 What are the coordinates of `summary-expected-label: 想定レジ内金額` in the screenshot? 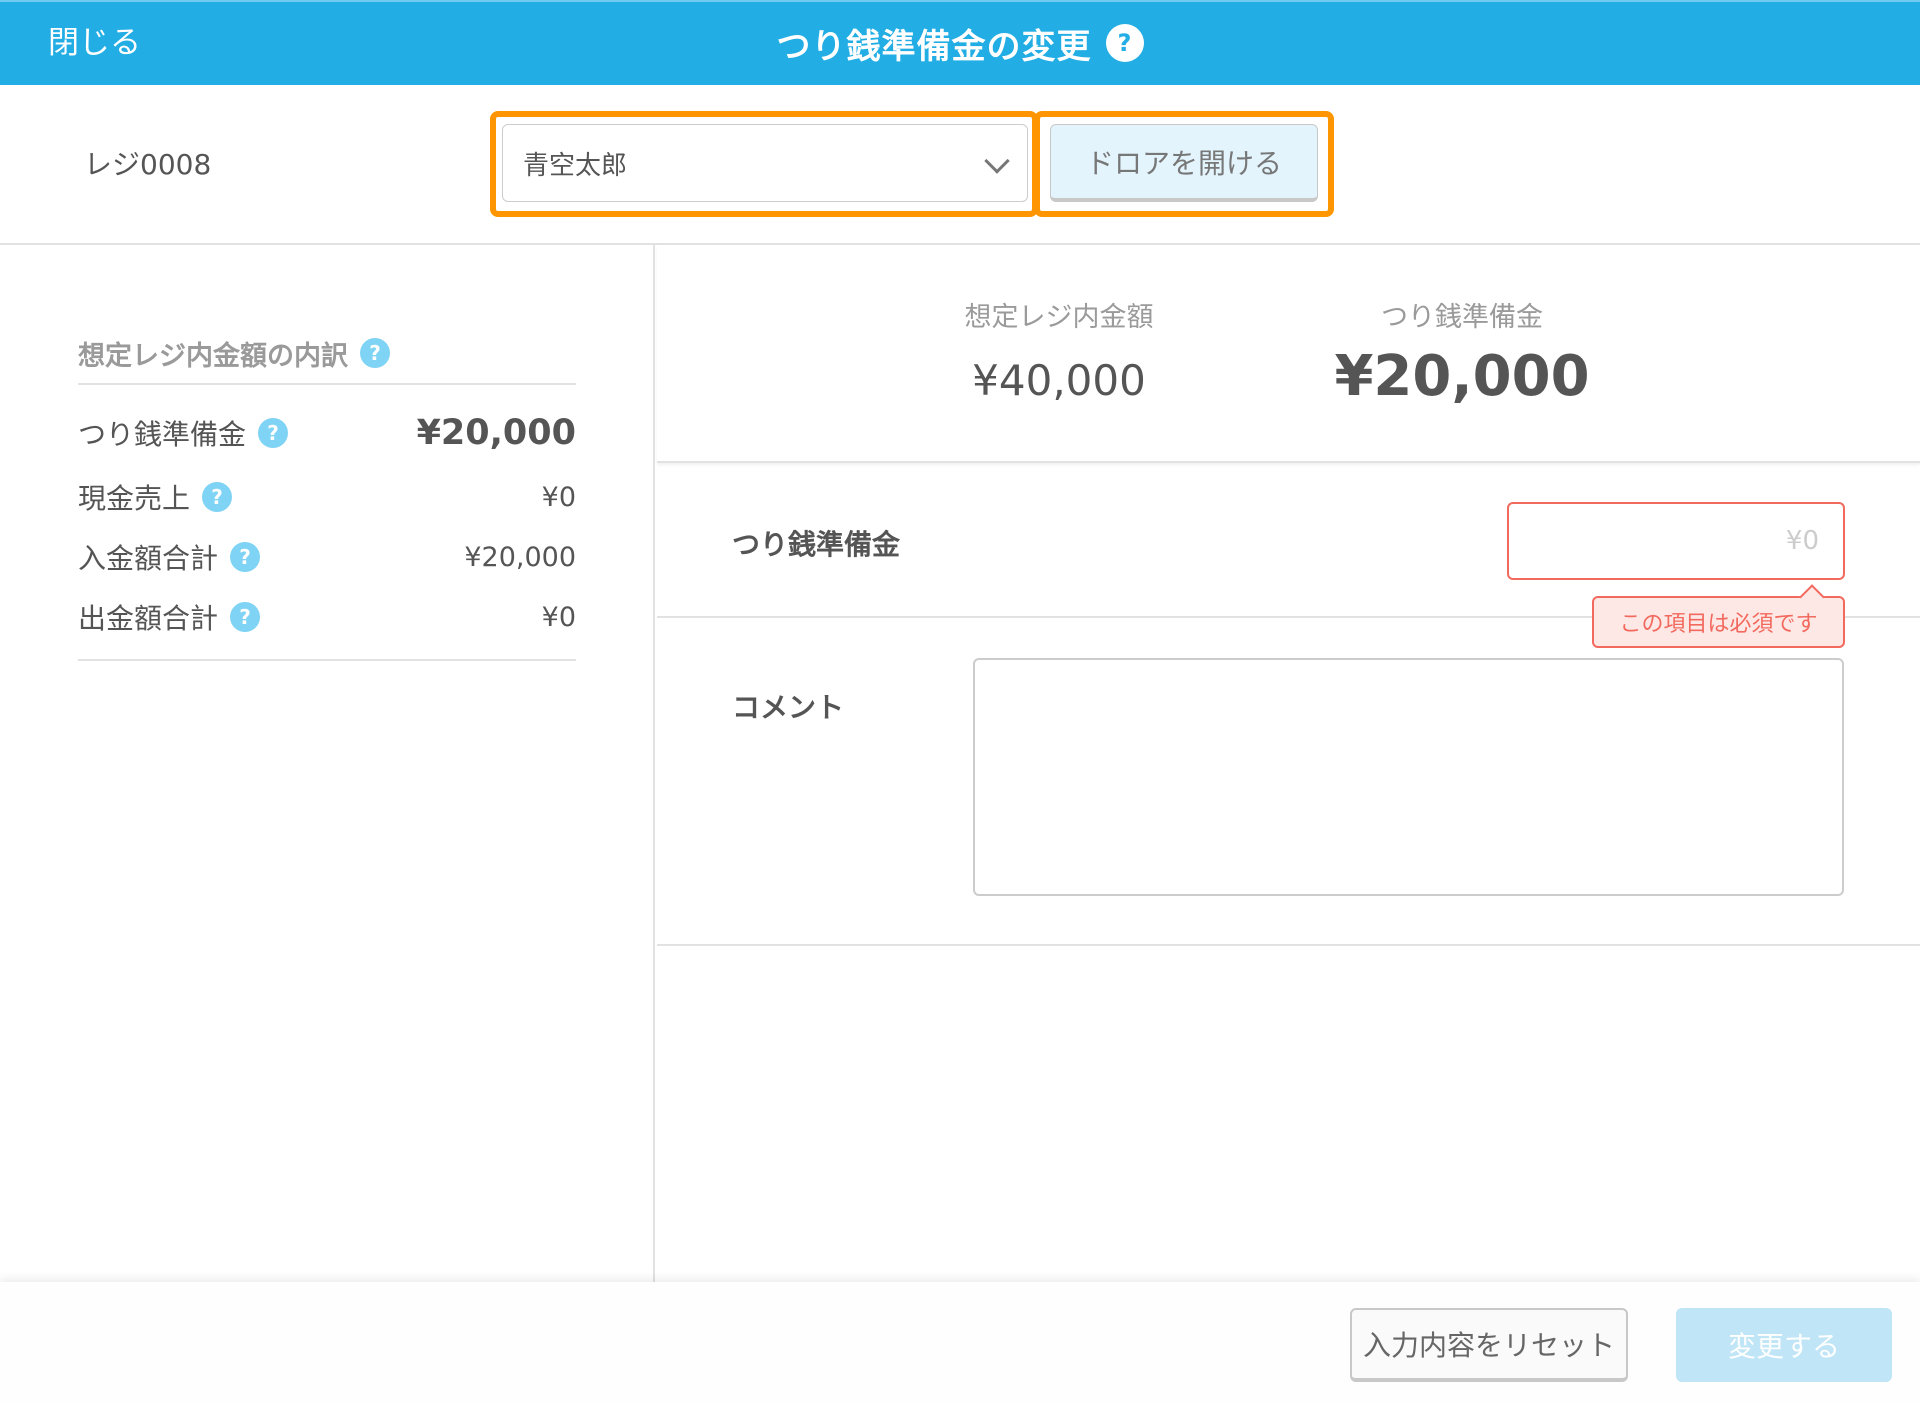 It's located at (1059, 317).